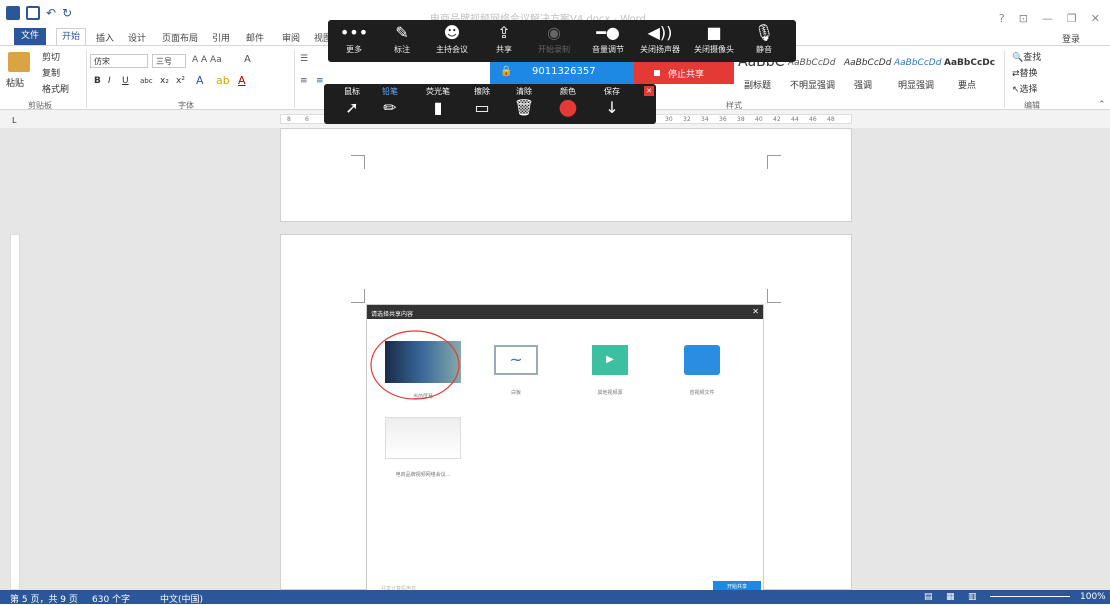  Describe the element at coordinates (1028, 74) in the screenshot. I see `replace-label: 替换` at that location.